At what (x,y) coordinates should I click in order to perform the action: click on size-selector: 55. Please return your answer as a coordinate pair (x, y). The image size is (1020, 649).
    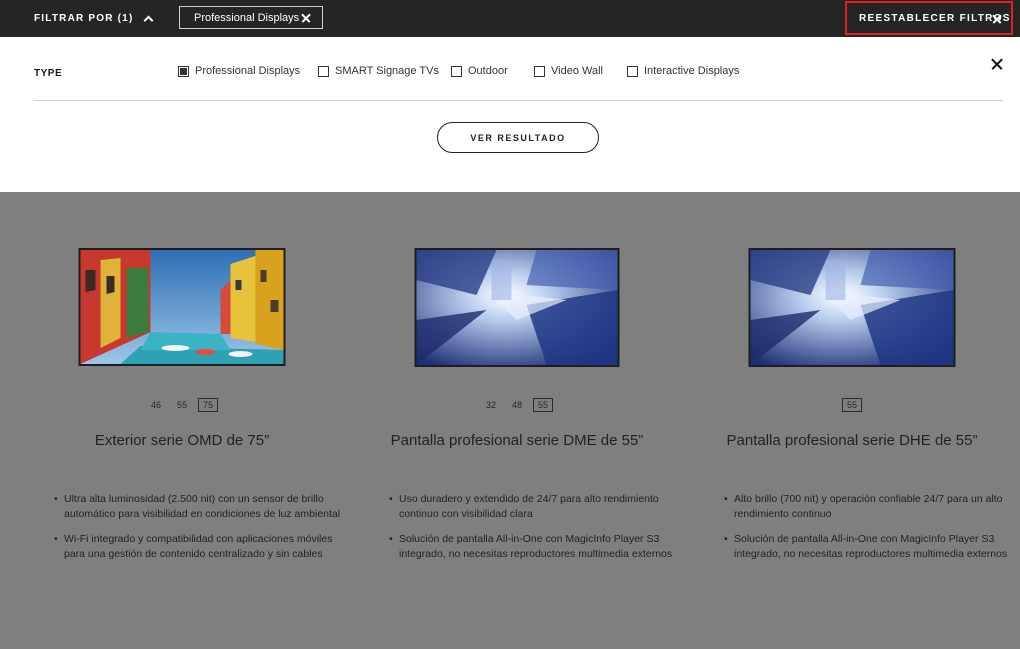
    Looking at the image, I should click on (852, 405).